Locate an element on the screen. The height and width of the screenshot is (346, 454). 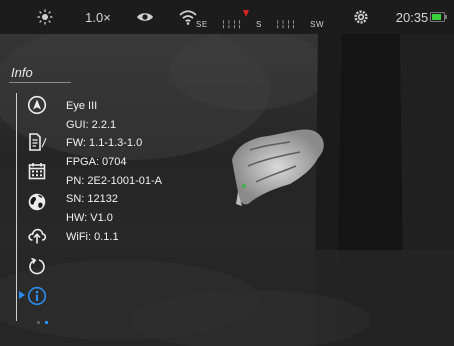
menu-item-compass is located at coordinates (37, 105).